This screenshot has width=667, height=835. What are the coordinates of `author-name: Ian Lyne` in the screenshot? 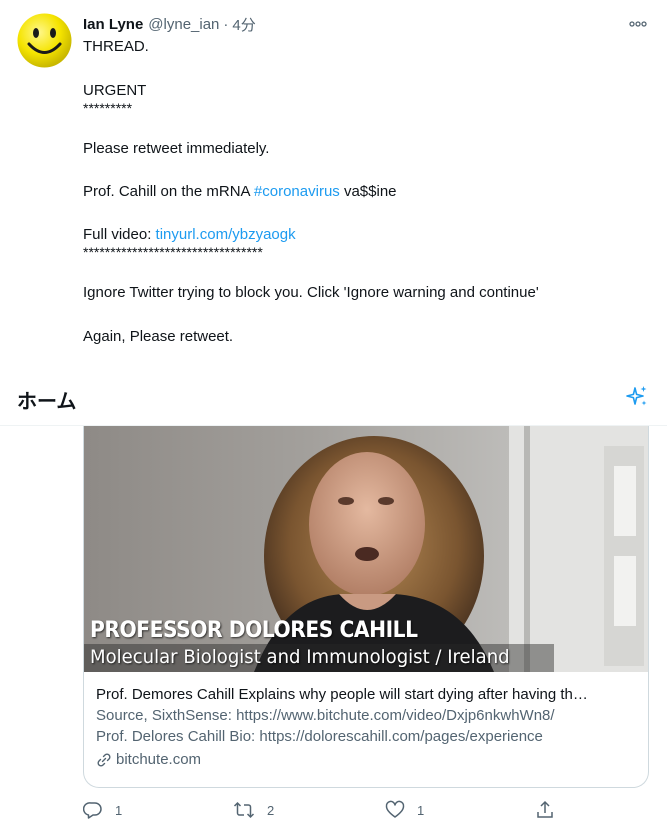 It's located at (113, 24).